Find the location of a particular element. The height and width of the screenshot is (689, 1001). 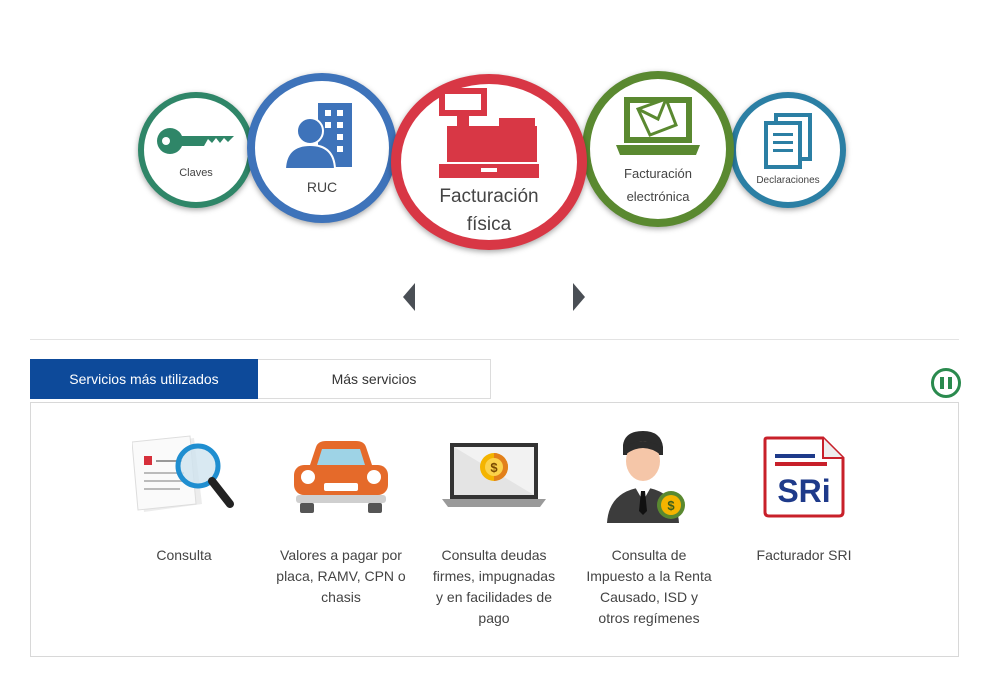

carousel-label-line2: electrónica is located at coordinates (658, 196).